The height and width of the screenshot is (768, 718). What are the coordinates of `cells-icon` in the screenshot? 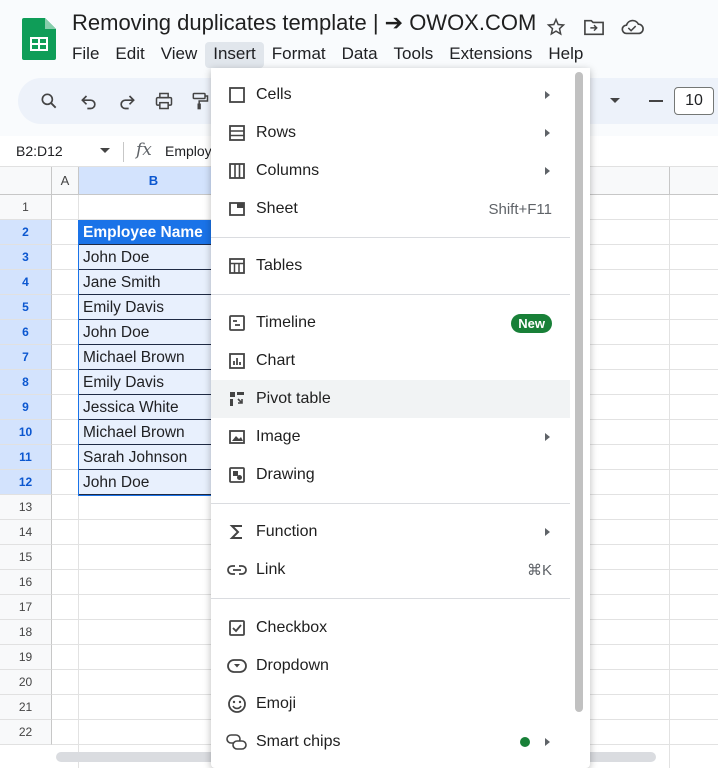 It's located at (237, 95).